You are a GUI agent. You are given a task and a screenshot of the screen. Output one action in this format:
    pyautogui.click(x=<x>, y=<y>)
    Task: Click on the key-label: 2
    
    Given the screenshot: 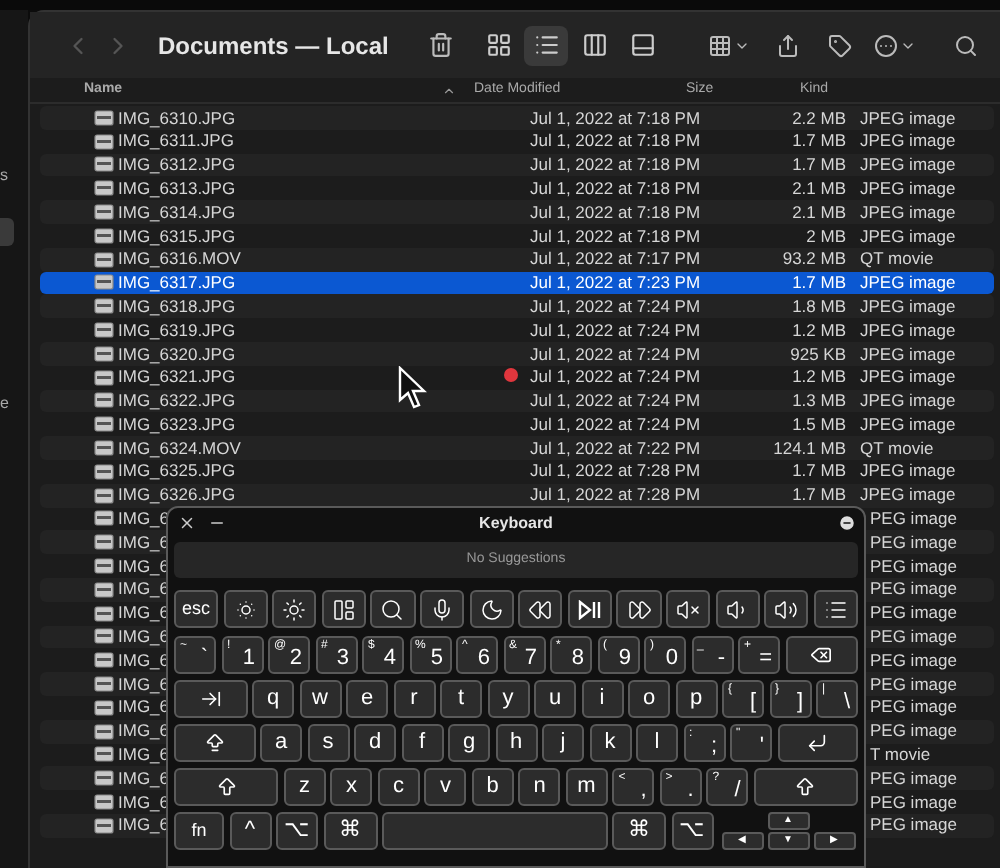 What is the action you would take?
    pyautogui.click(x=295, y=659)
    